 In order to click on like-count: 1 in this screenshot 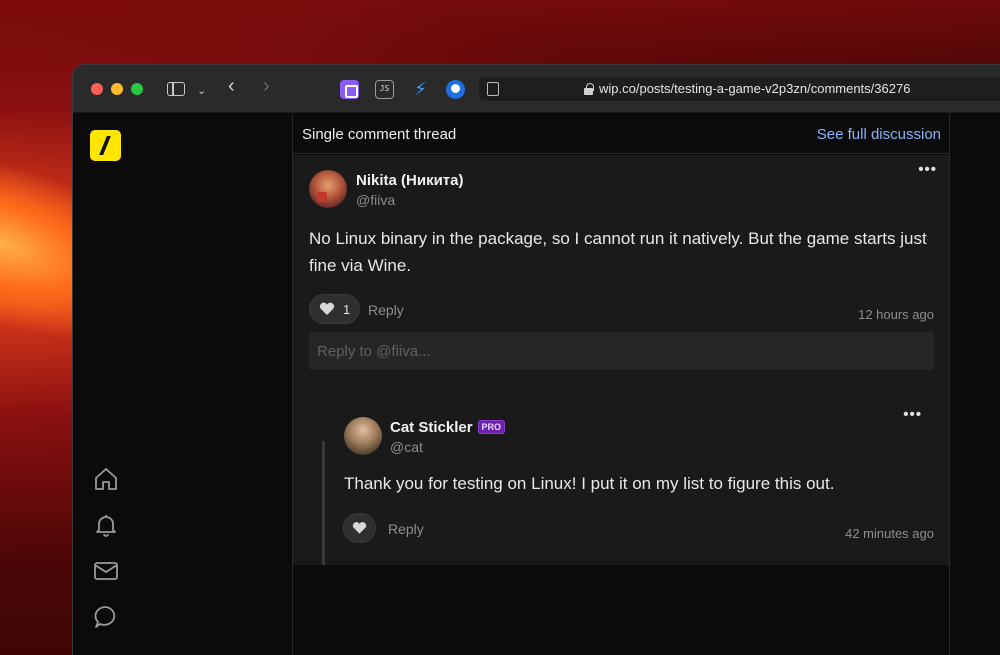, I will do `click(347, 309)`.